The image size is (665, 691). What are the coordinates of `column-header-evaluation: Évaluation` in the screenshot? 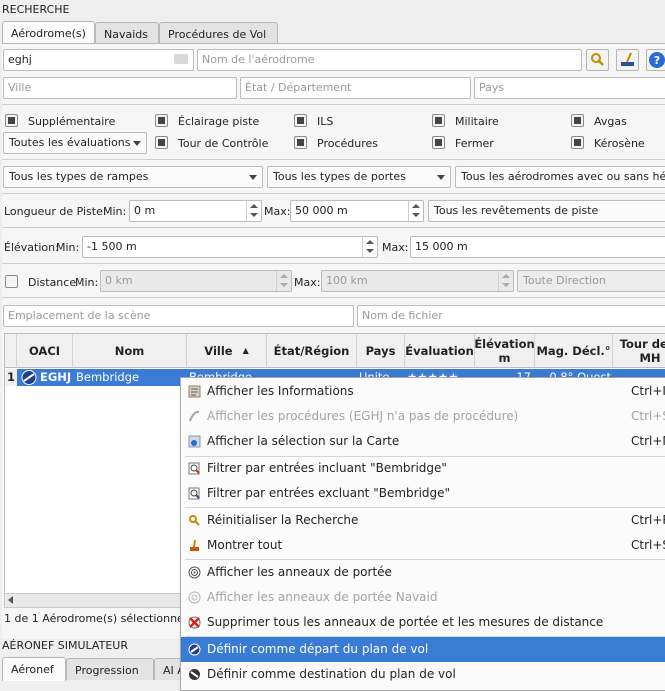 It's located at (440, 351).